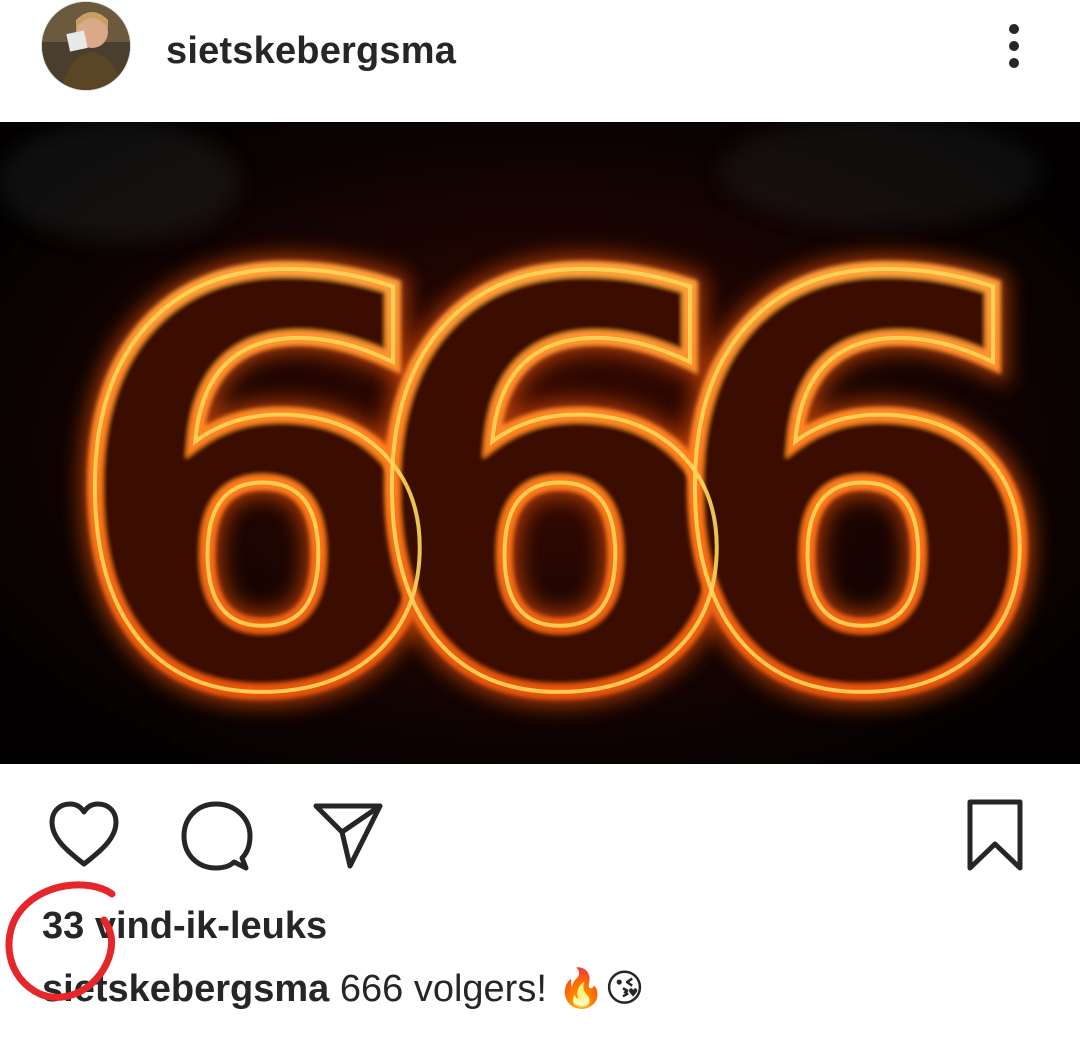  What do you see at coordinates (540, 829) in the screenshot?
I see `post-actions` at bounding box center [540, 829].